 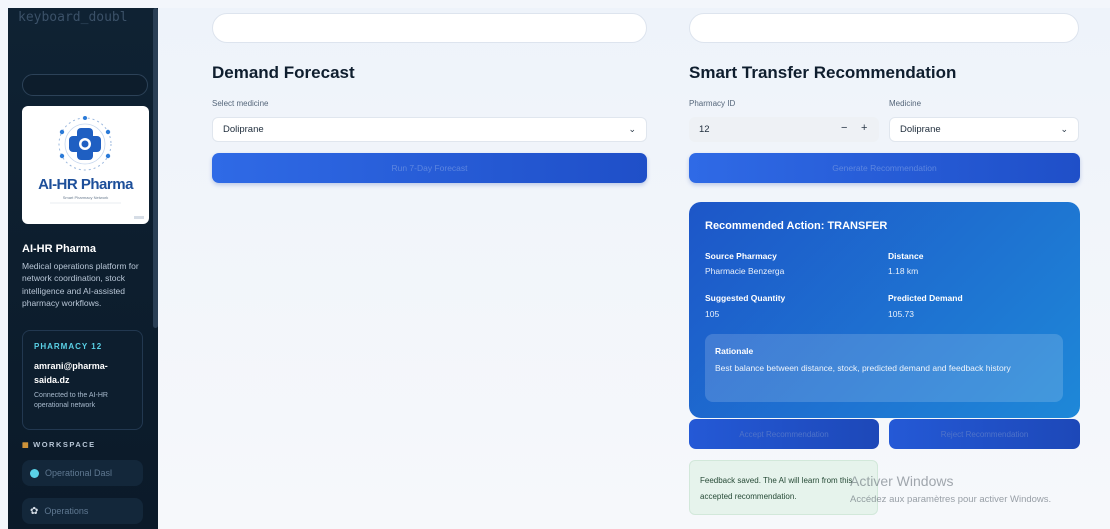 What do you see at coordinates (844, 128) in the screenshot?
I see `decrement-button: −` at bounding box center [844, 128].